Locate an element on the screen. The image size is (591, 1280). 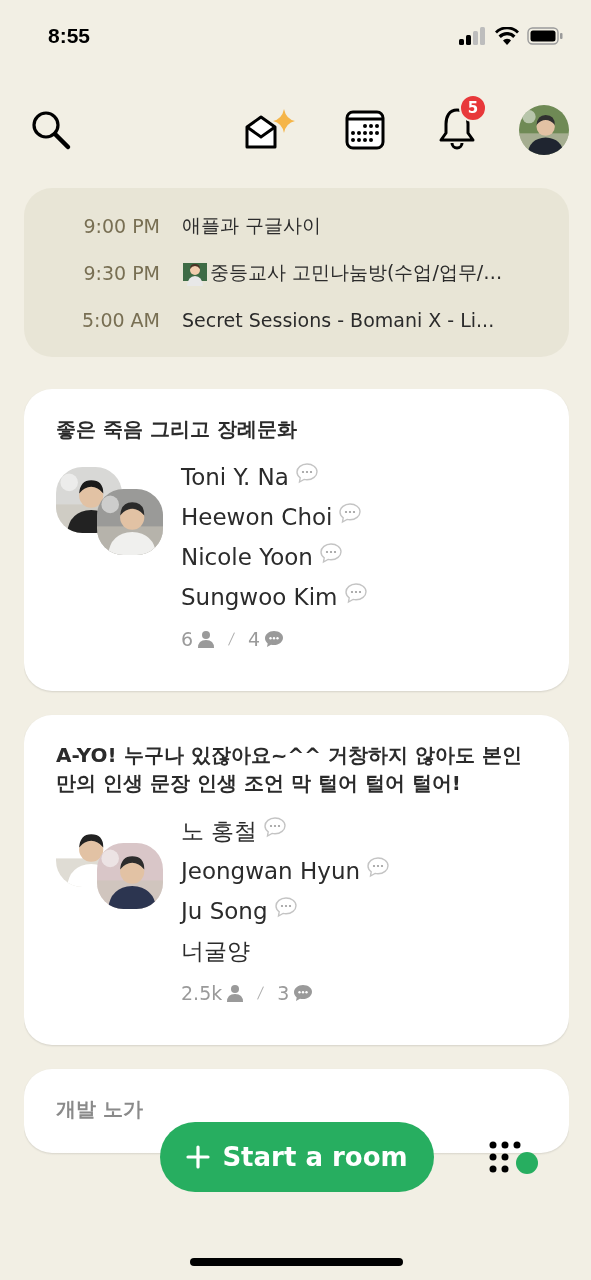
speaker-name: Ju Song is located at coordinates (224, 911).